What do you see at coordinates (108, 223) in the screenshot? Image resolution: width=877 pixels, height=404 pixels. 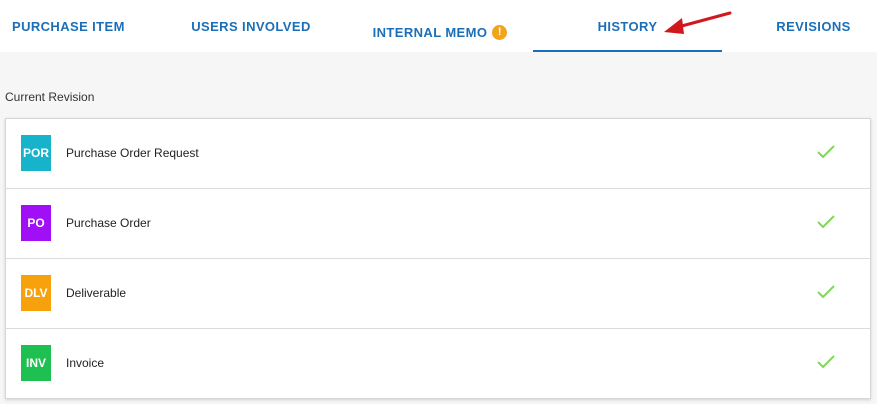 I see `document-type-label: Purchase Order` at bounding box center [108, 223].